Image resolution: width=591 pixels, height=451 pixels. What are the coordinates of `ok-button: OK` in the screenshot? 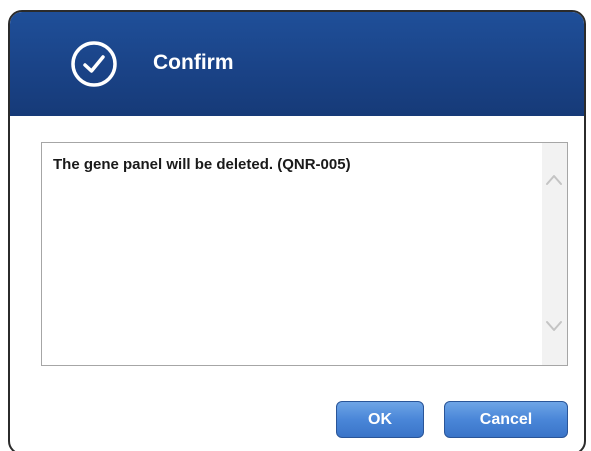 It's located at (380, 419).